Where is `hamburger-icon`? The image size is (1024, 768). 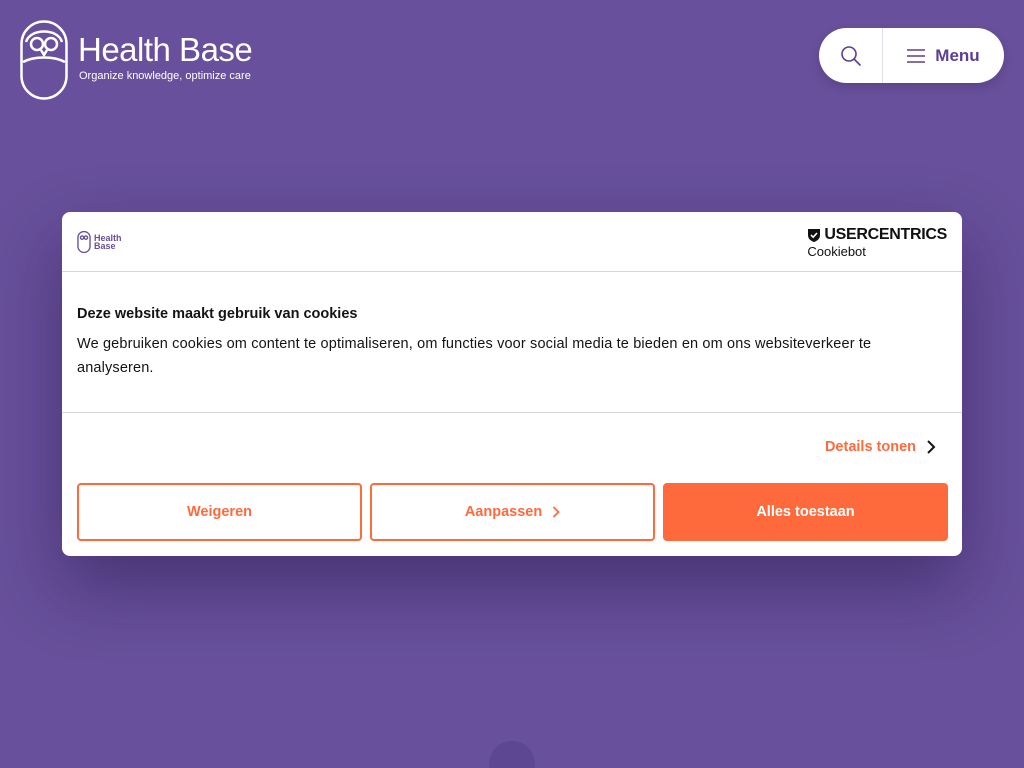
hamburger-icon is located at coordinates (916, 55).